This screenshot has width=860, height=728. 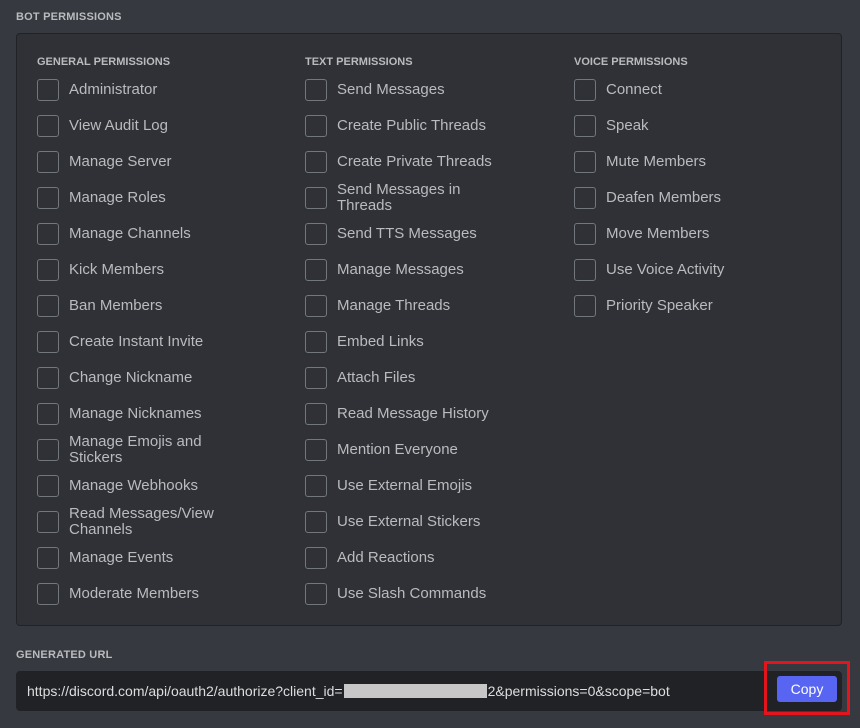 I want to click on permission-send-tts-messages: Send TTS Messages, so click(x=435, y=234).